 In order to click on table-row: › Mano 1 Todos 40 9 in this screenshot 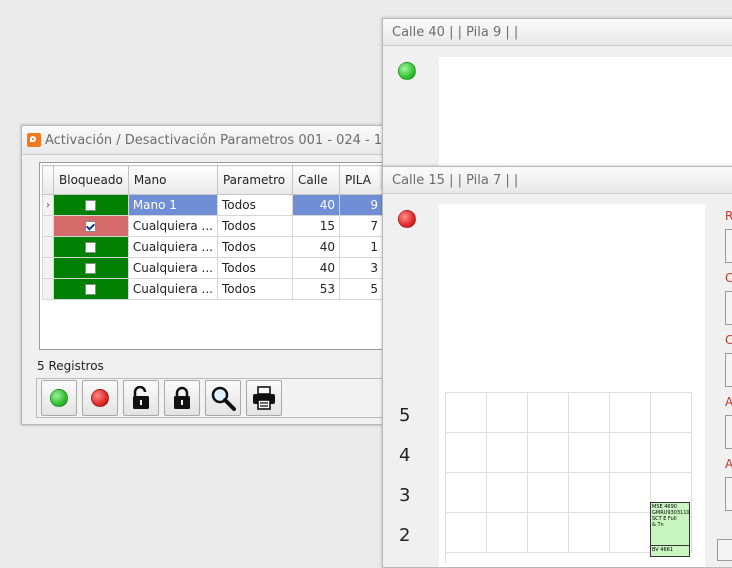, I will do `click(212, 205)`.